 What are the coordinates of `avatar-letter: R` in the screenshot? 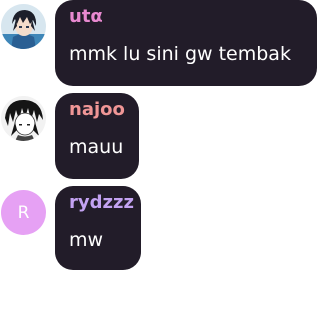 It's located at (23, 212).